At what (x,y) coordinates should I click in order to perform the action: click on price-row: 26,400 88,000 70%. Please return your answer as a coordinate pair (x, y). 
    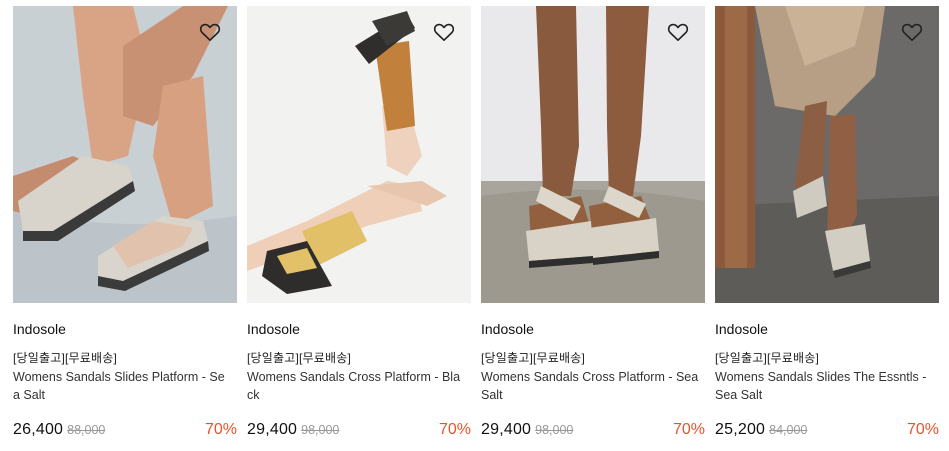
    Looking at the image, I should click on (125, 432).